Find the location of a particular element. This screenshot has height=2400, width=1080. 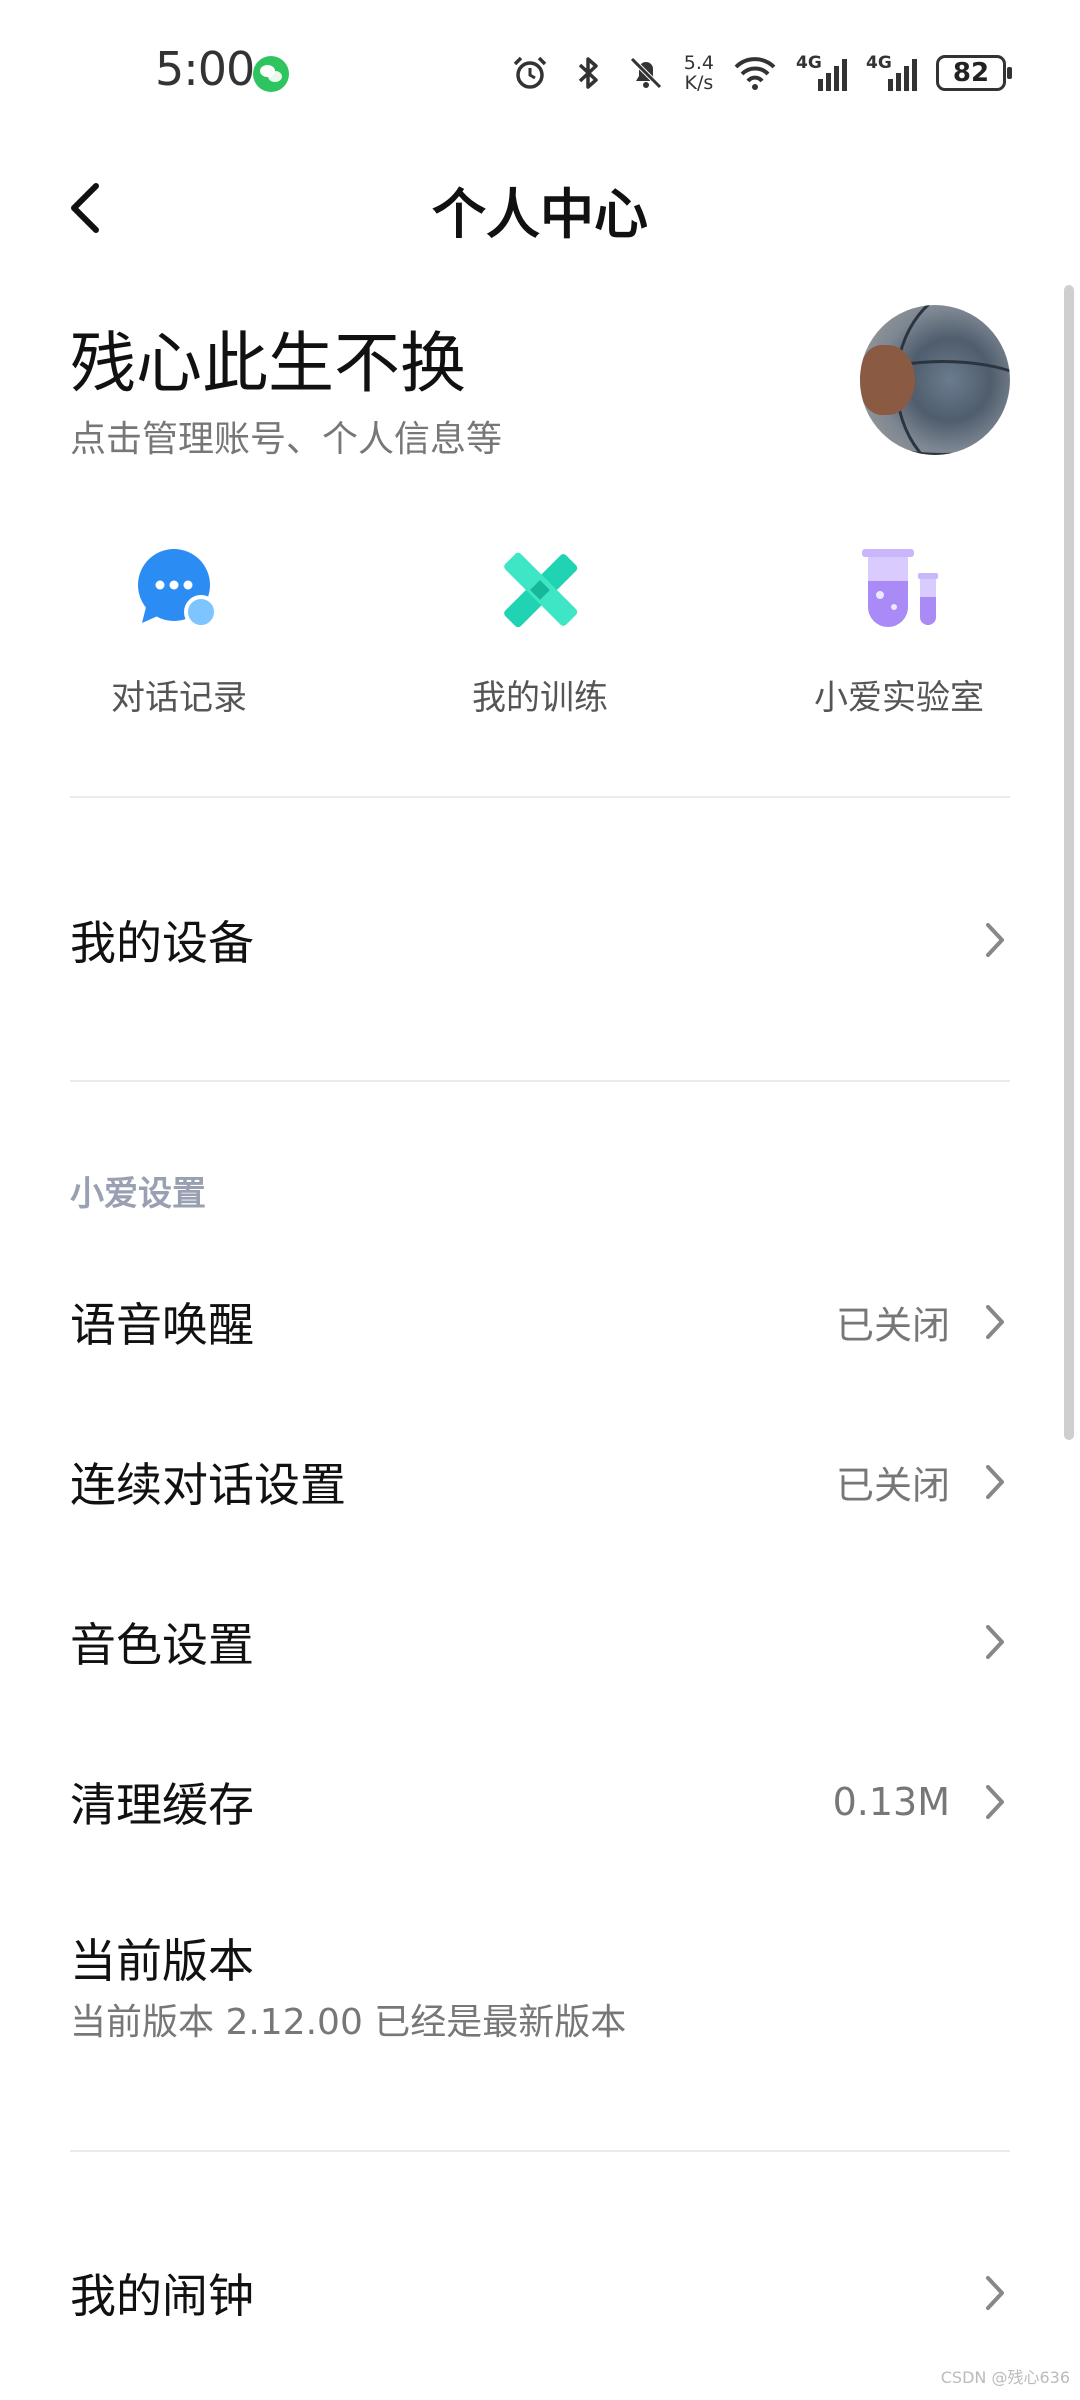

profile-card: 残心此生不换 点击管理账号、个人信息等 is located at coordinates (540, 385).